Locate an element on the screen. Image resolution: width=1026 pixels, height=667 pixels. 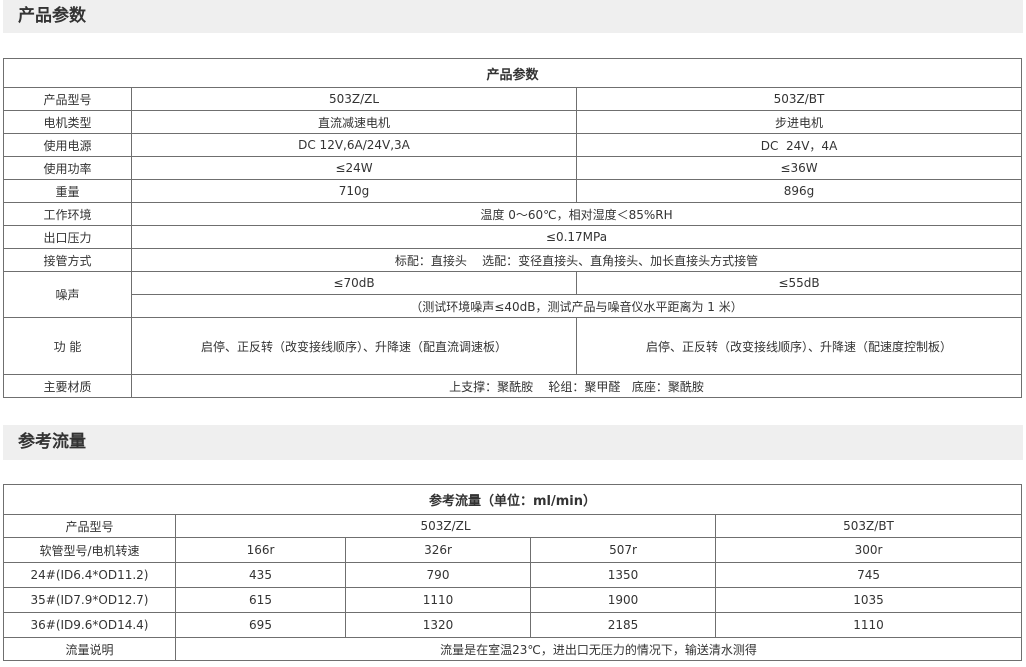
flow-title-row: 参考流量（单位：ml/min） is located at coordinates (512, 499).